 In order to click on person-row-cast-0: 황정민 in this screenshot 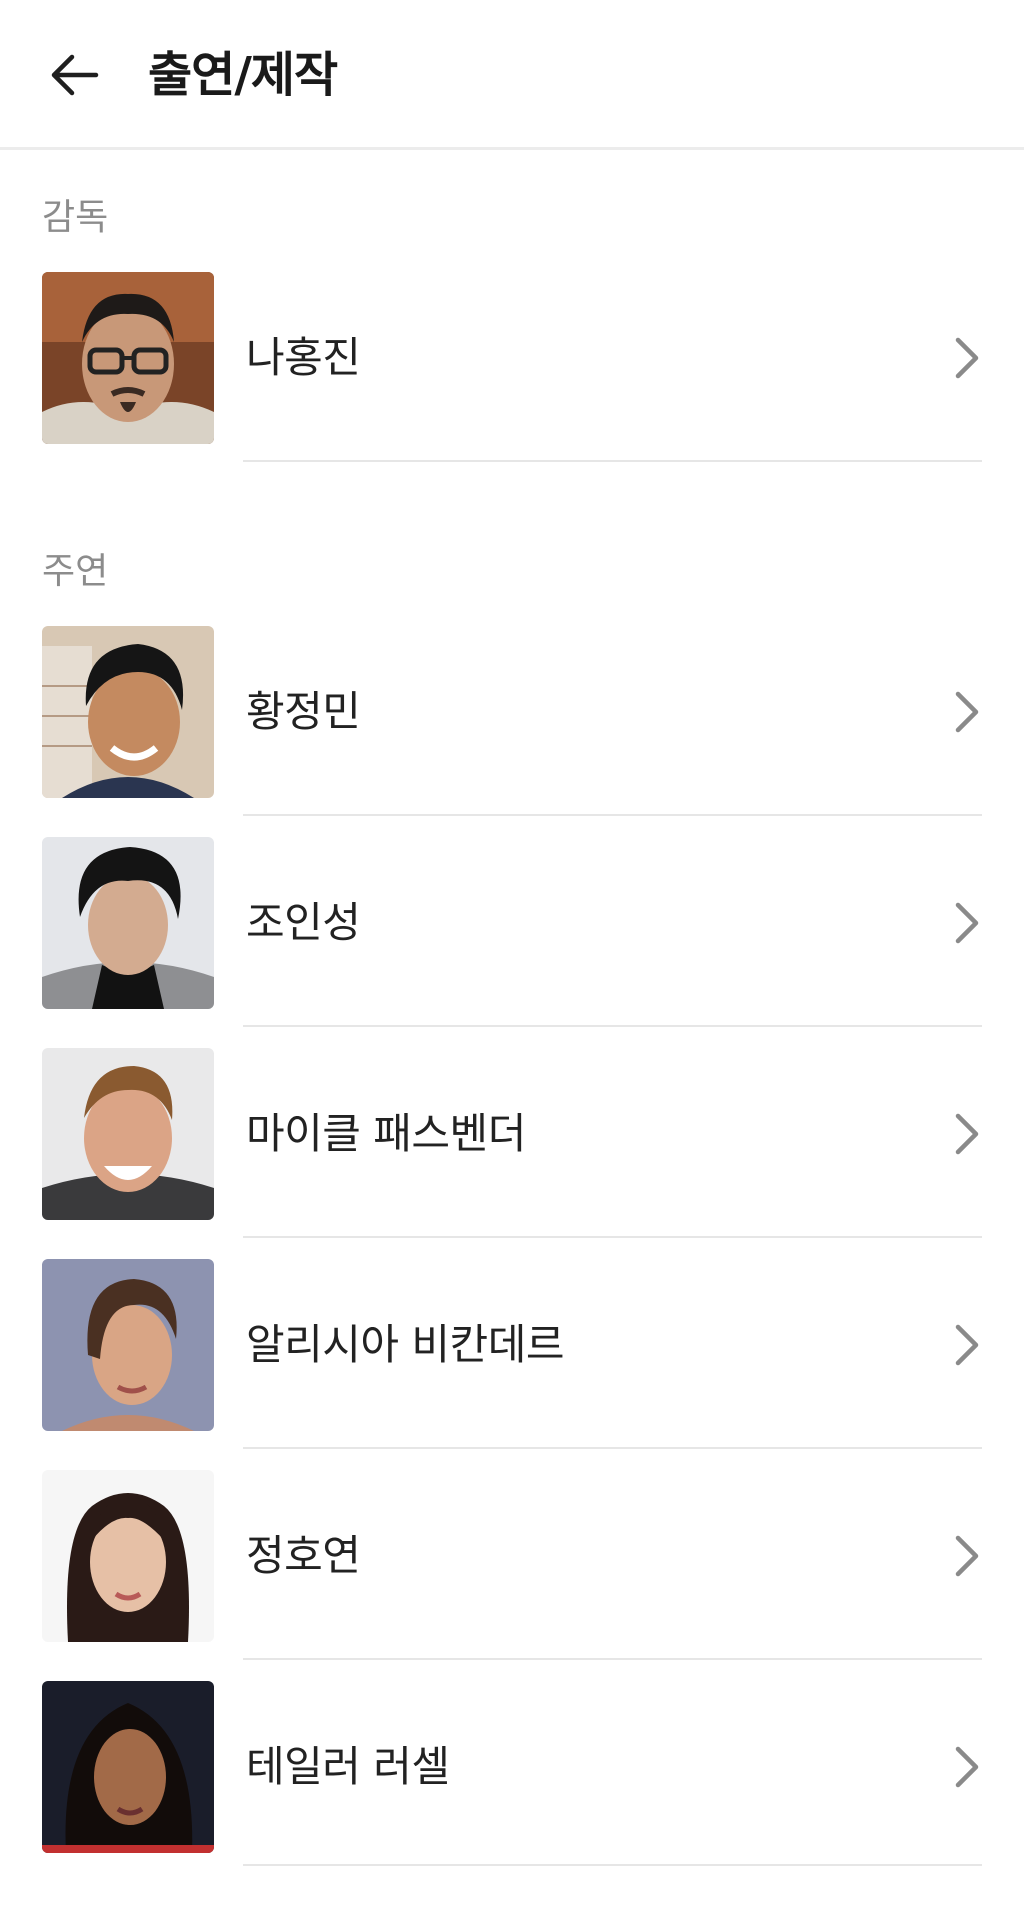, I will do `click(512, 704)`.